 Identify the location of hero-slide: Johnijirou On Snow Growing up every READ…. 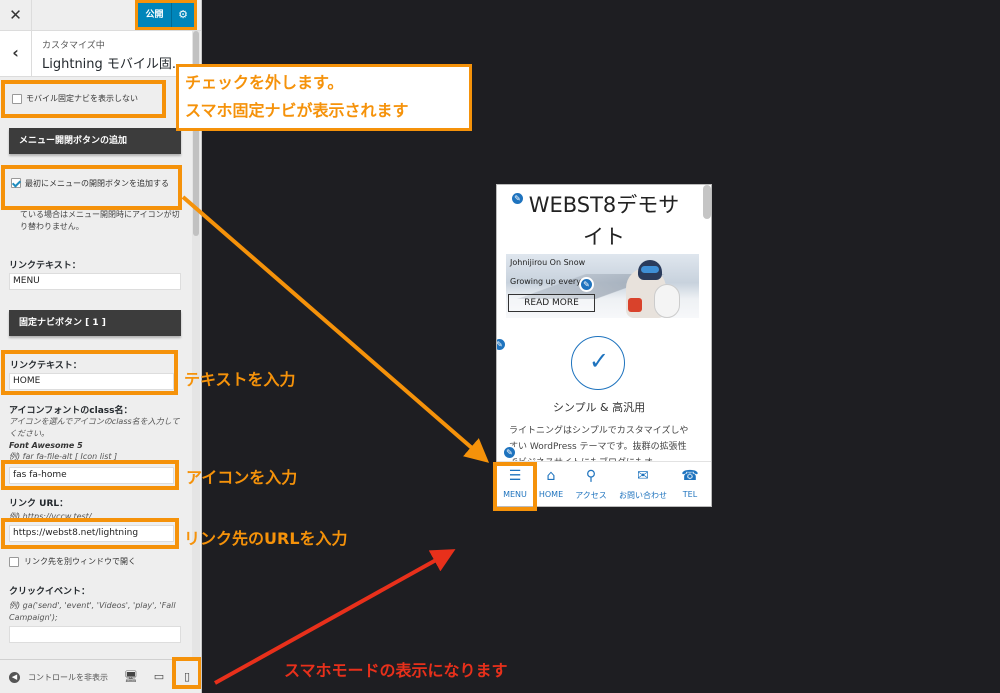
(602, 286).